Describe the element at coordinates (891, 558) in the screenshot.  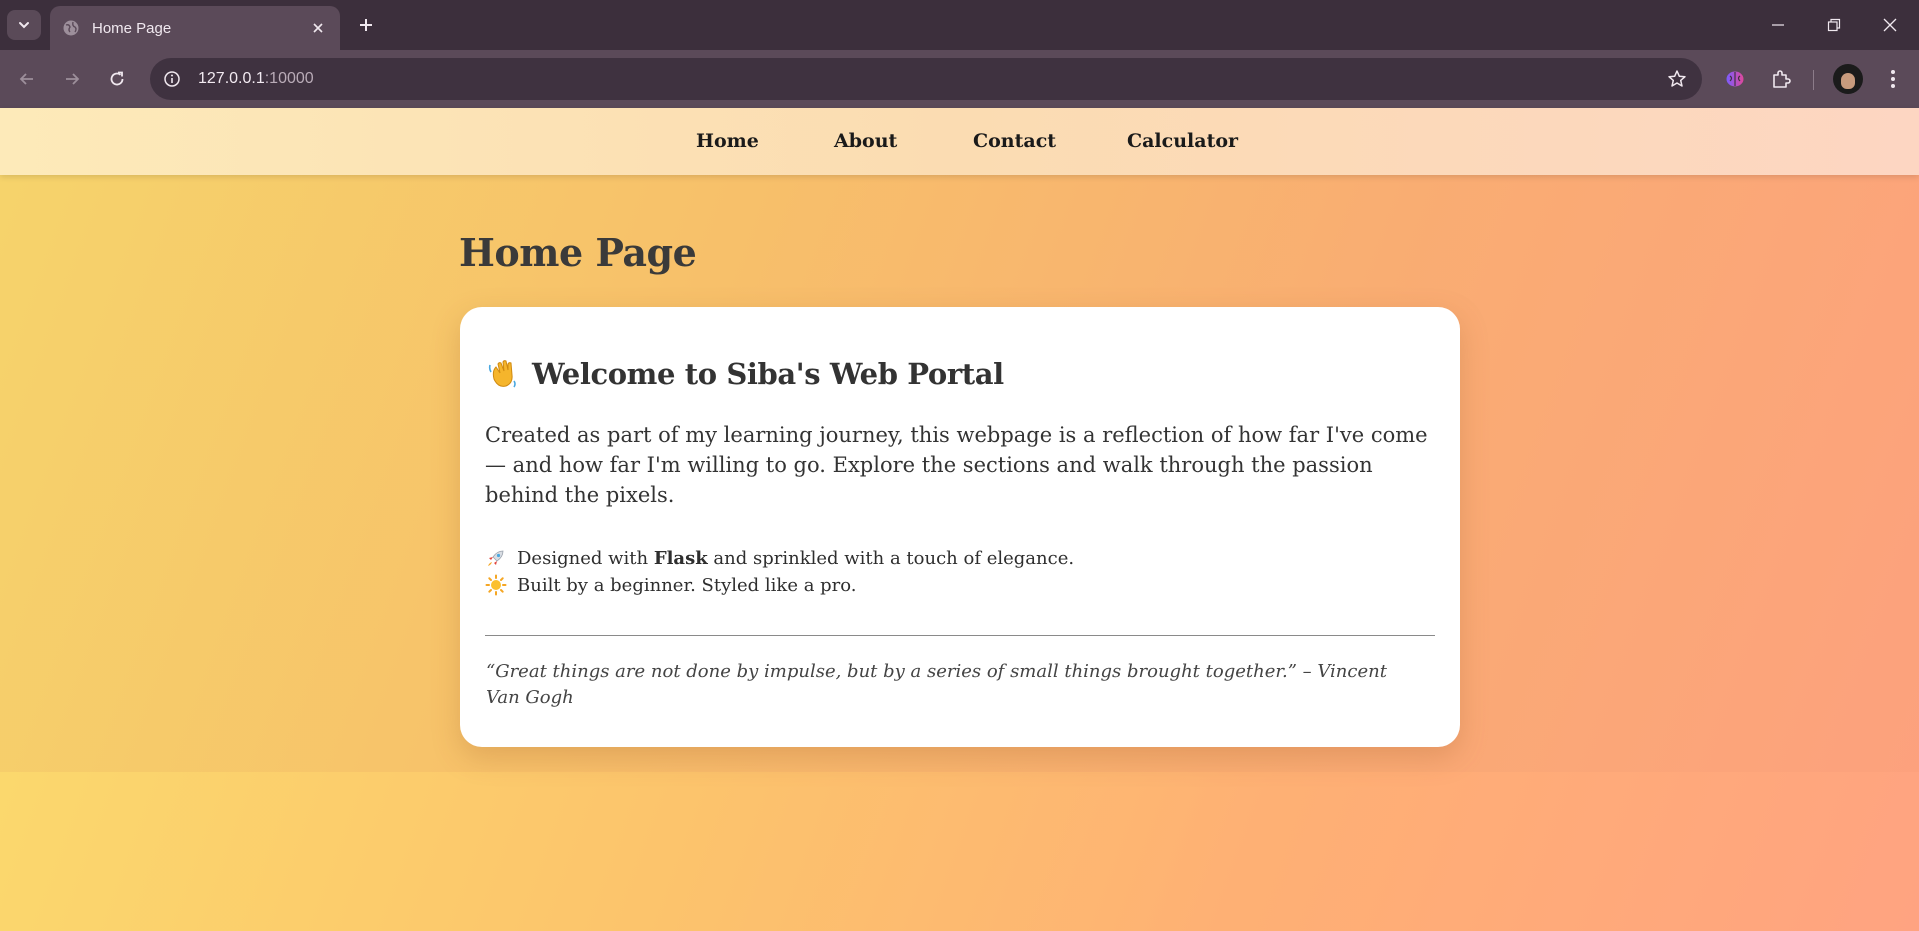
I see `feature-flask-after: and sprinkled with a touch of elegance.` at that location.